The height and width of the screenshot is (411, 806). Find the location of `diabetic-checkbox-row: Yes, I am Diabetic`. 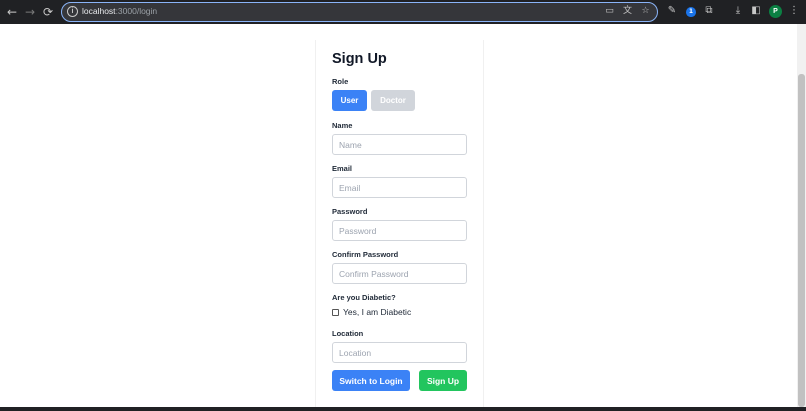

diabetic-checkbox-row: Yes, I am Diabetic is located at coordinates (371, 312).